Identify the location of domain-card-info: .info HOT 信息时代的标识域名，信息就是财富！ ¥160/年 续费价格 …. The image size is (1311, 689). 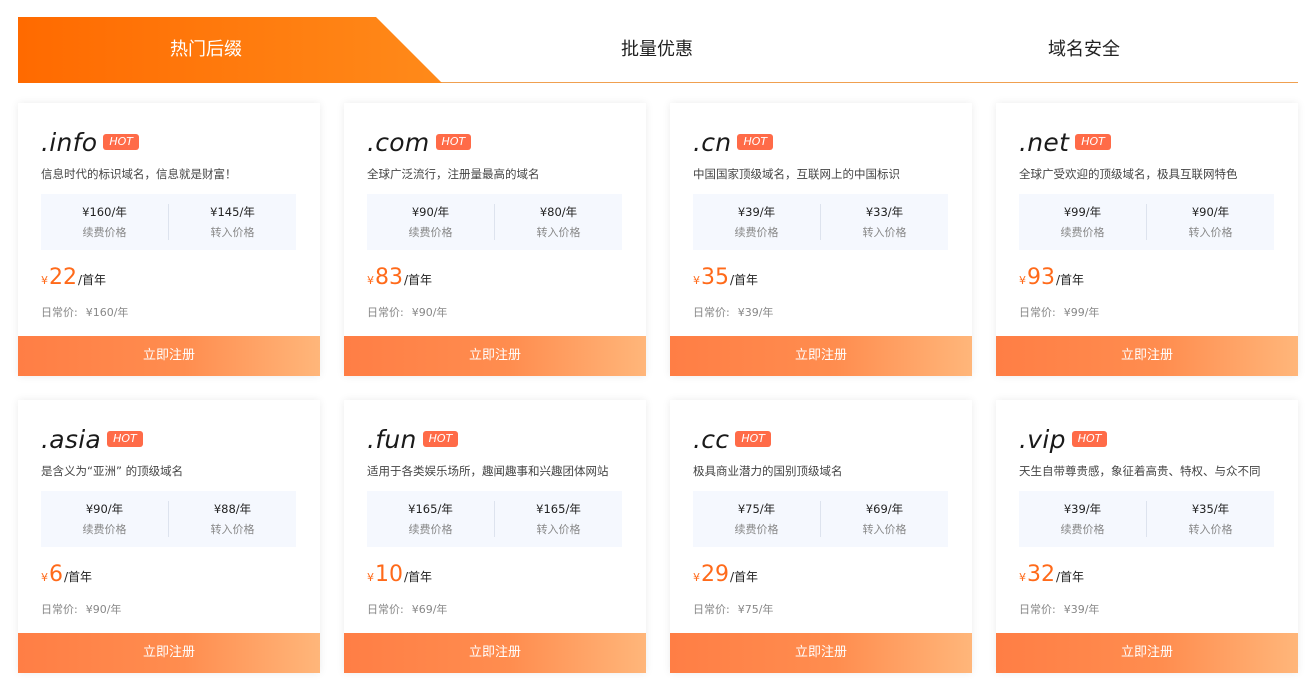
(169, 239).